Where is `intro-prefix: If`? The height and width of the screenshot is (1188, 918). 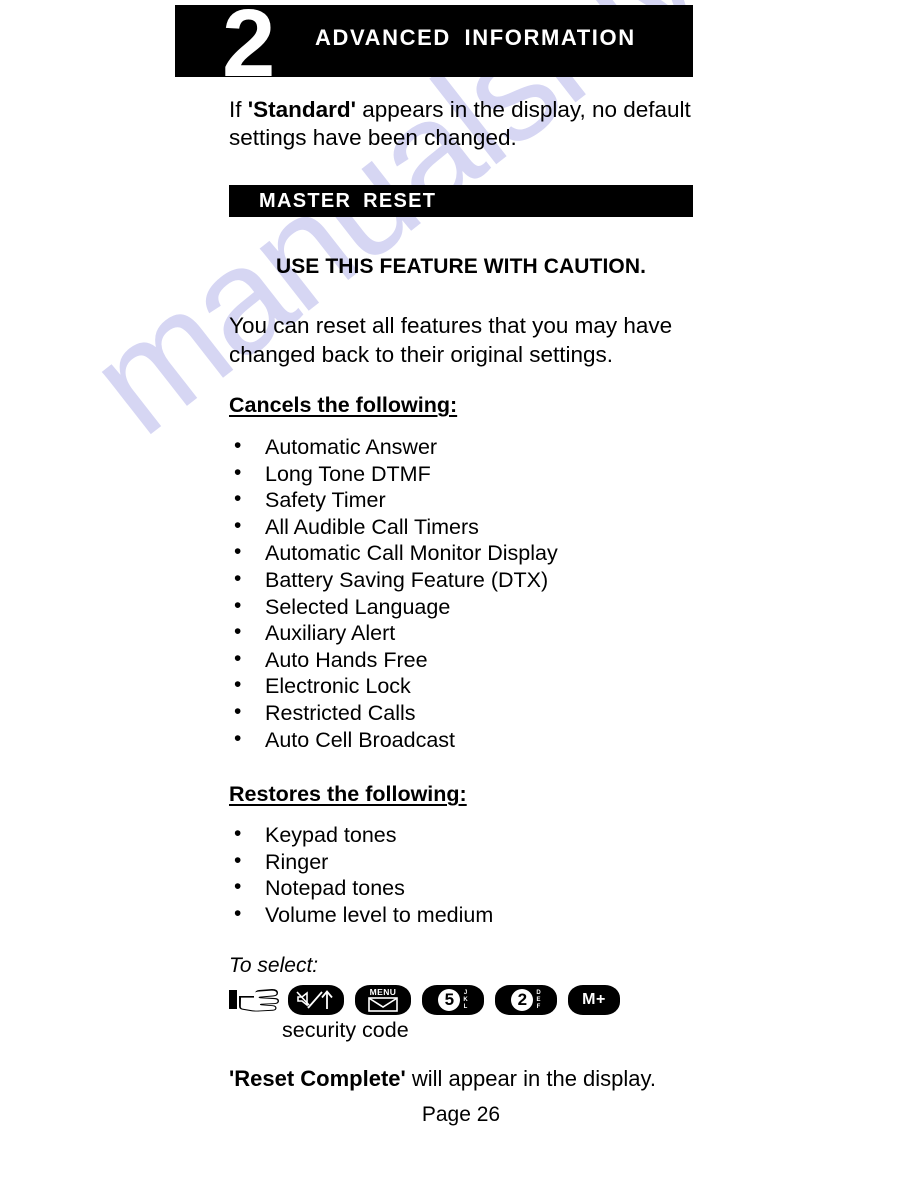
intro-prefix: If is located at coordinates (238, 109).